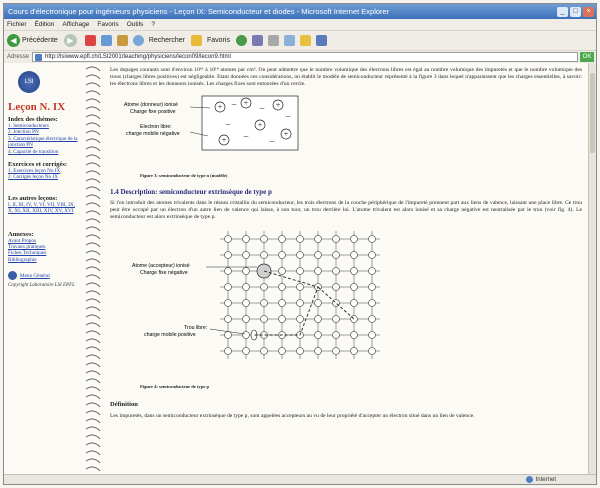  What do you see at coordinates (241, 40) in the screenshot?
I see `media-icon` at bounding box center [241, 40].